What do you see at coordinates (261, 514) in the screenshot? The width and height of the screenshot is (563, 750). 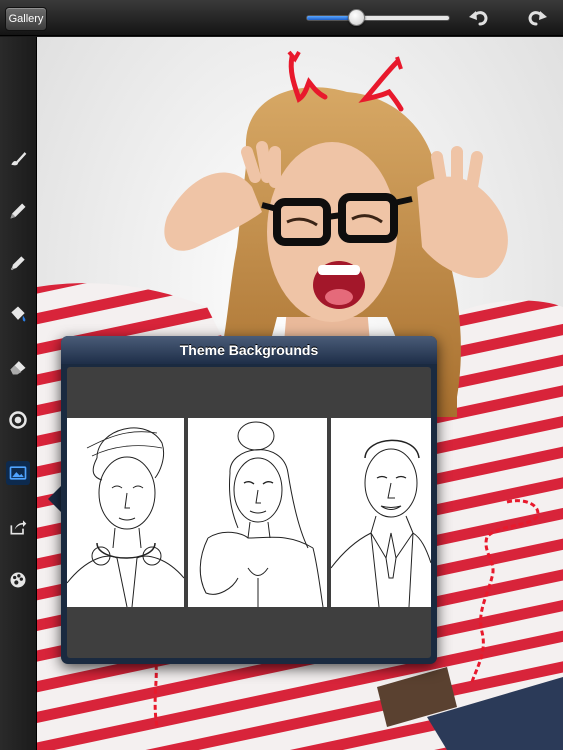 I see `woman-line-drawing` at bounding box center [261, 514].